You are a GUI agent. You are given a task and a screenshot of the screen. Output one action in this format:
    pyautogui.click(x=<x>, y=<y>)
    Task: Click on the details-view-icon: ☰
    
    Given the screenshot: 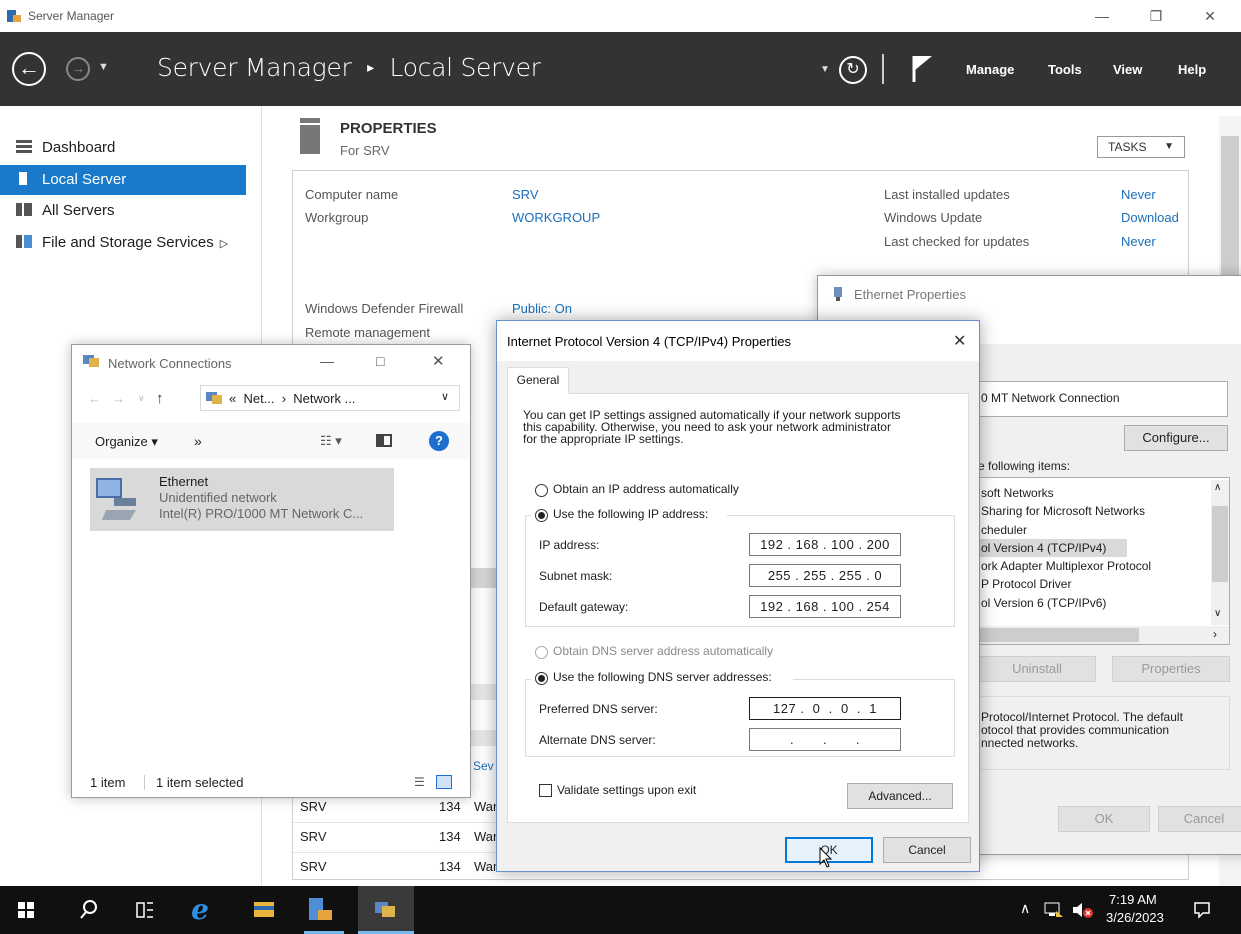 What is the action you would take?
    pyautogui.click(x=419, y=782)
    